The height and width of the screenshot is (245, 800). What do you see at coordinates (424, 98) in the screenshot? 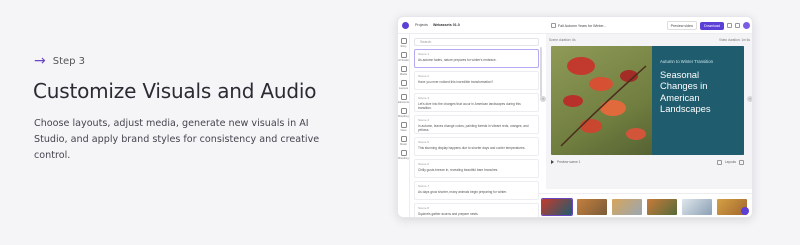
I see `scene-number: Scene 3` at bounding box center [424, 98].